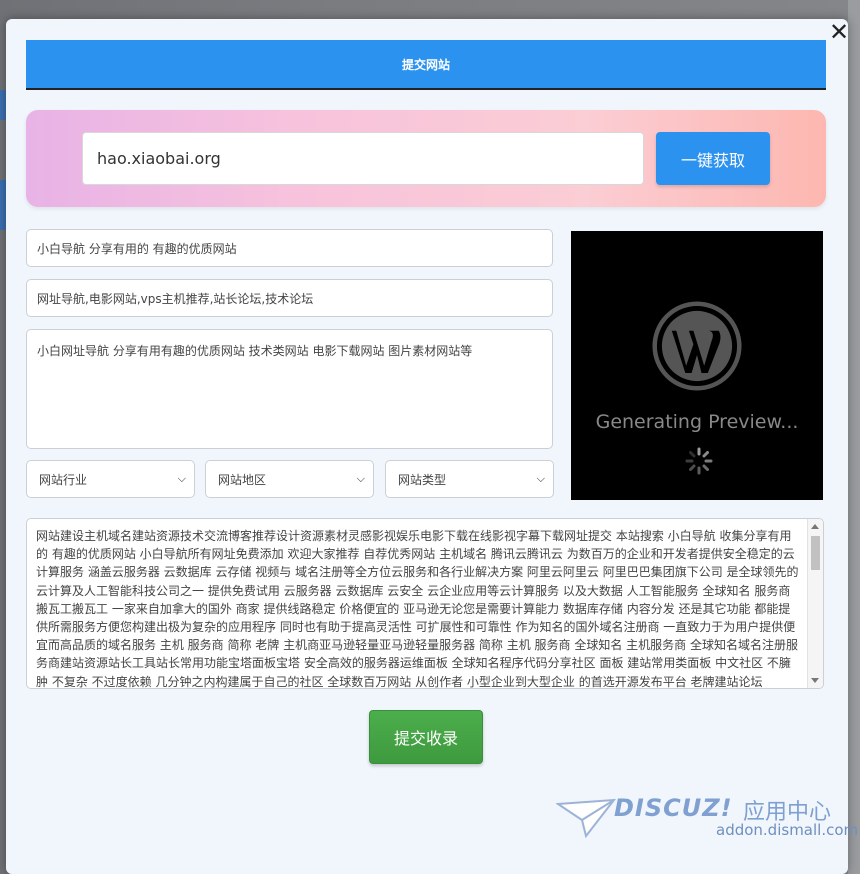 The image size is (860, 874). Describe the element at coordinates (815, 526) in the screenshot. I see `scroll-up-icon` at that location.